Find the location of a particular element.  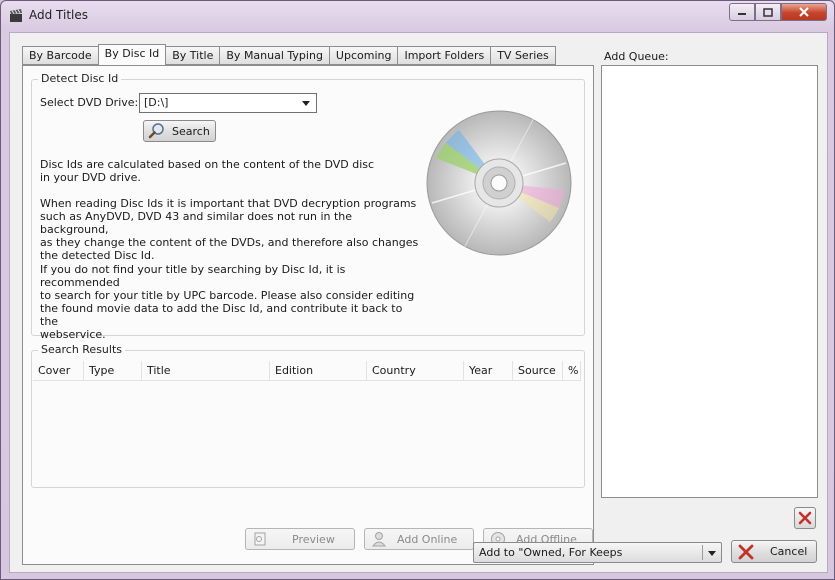

tab-by-disc-id: By Disc Id is located at coordinates (132, 54).